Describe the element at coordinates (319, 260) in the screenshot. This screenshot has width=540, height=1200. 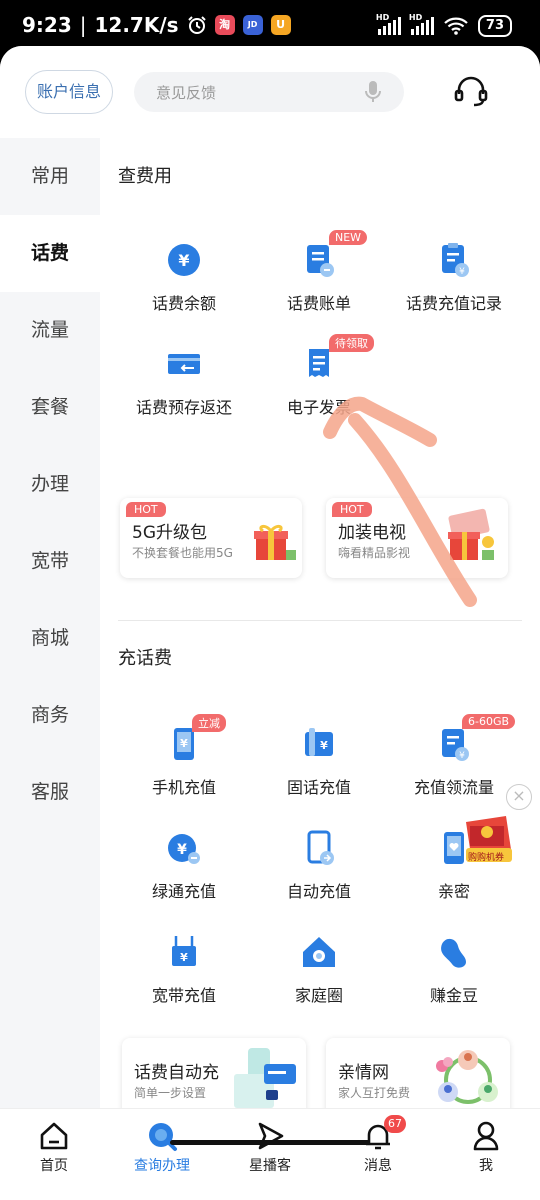
I see `bill-icon` at that location.